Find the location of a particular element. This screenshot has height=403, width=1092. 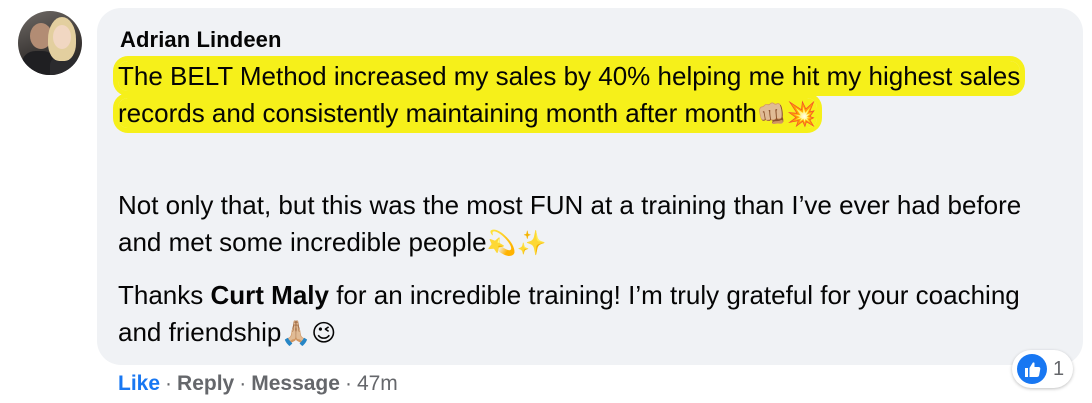

reaction-count: 1 is located at coordinates (1059, 368).